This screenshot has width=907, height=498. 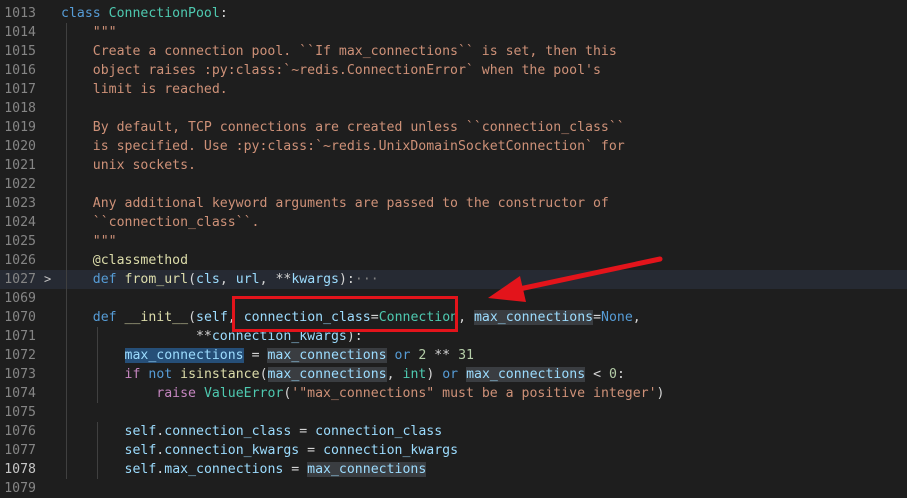 I want to click on annotation-arrow-icon, so click(x=575, y=279).